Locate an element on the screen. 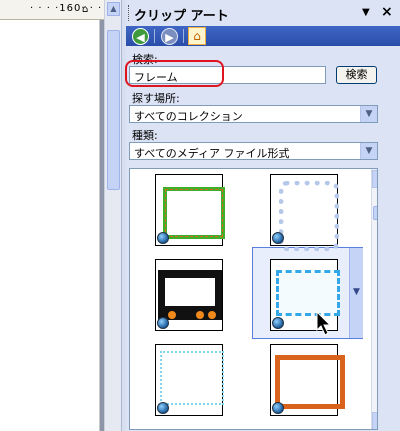 The image size is (400, 431). pane-title: クリップ アート is located at coordinates (181, 16).